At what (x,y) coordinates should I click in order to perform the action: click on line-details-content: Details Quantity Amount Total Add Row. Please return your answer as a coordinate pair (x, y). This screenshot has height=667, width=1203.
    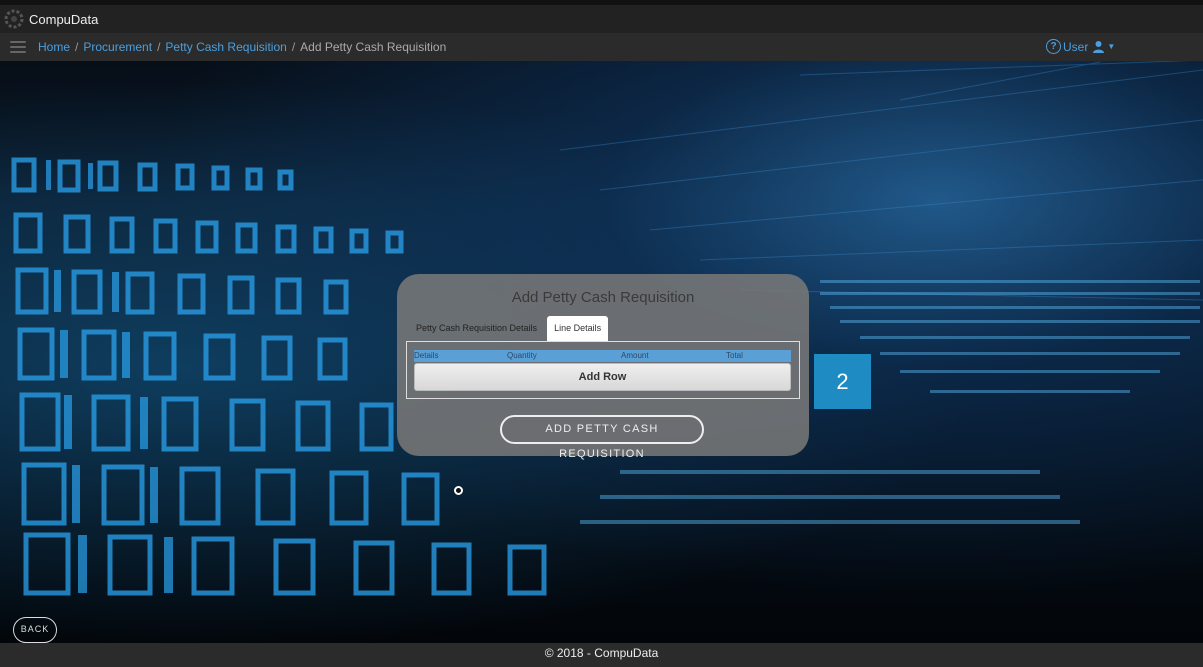
    Looking at the image, I should click on (603, 370).